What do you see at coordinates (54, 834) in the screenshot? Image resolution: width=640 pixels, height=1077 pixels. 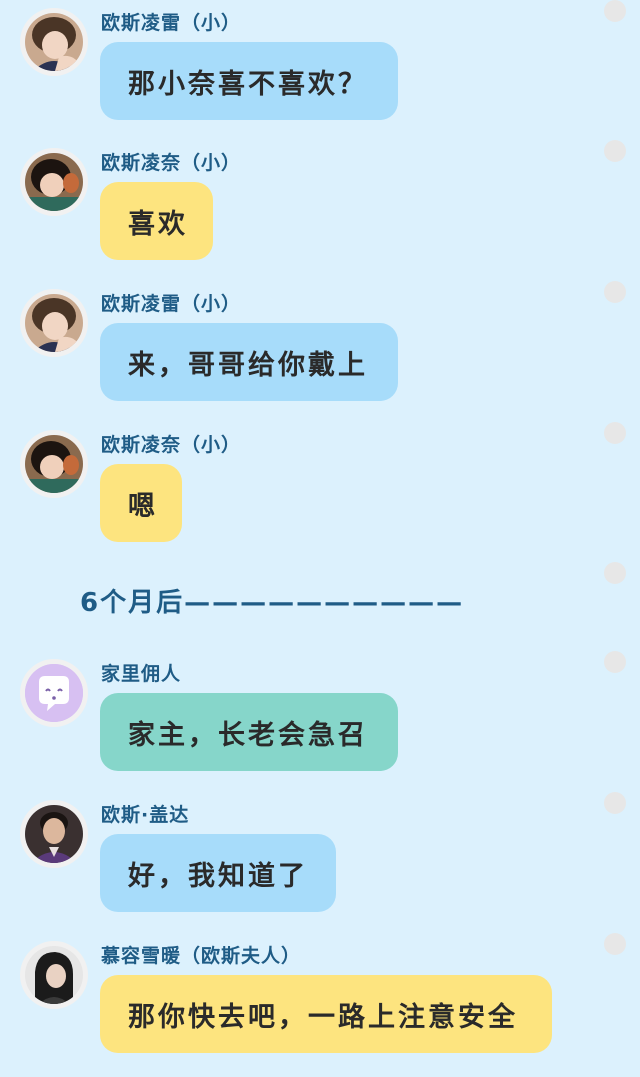 I see `man-photo-avatar` at bounding box center [54, 834].